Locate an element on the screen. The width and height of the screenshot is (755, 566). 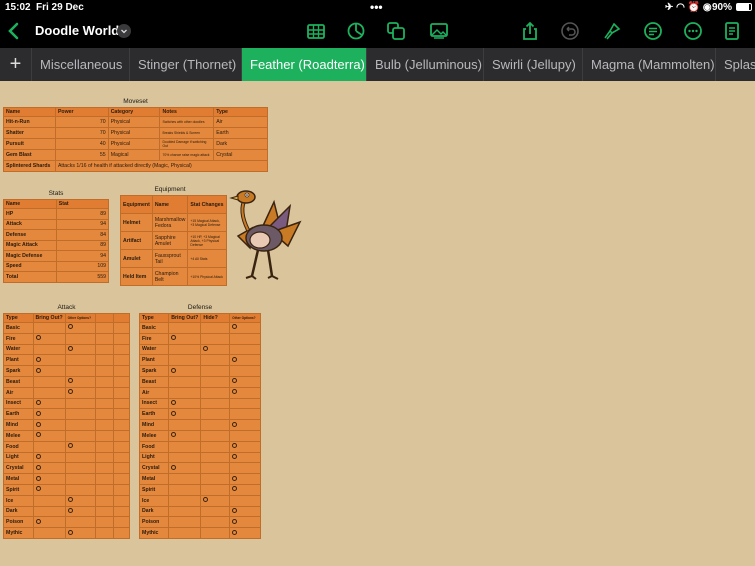
table-cell: 70% chance raise magic attack is located at coordinates (187, 155).